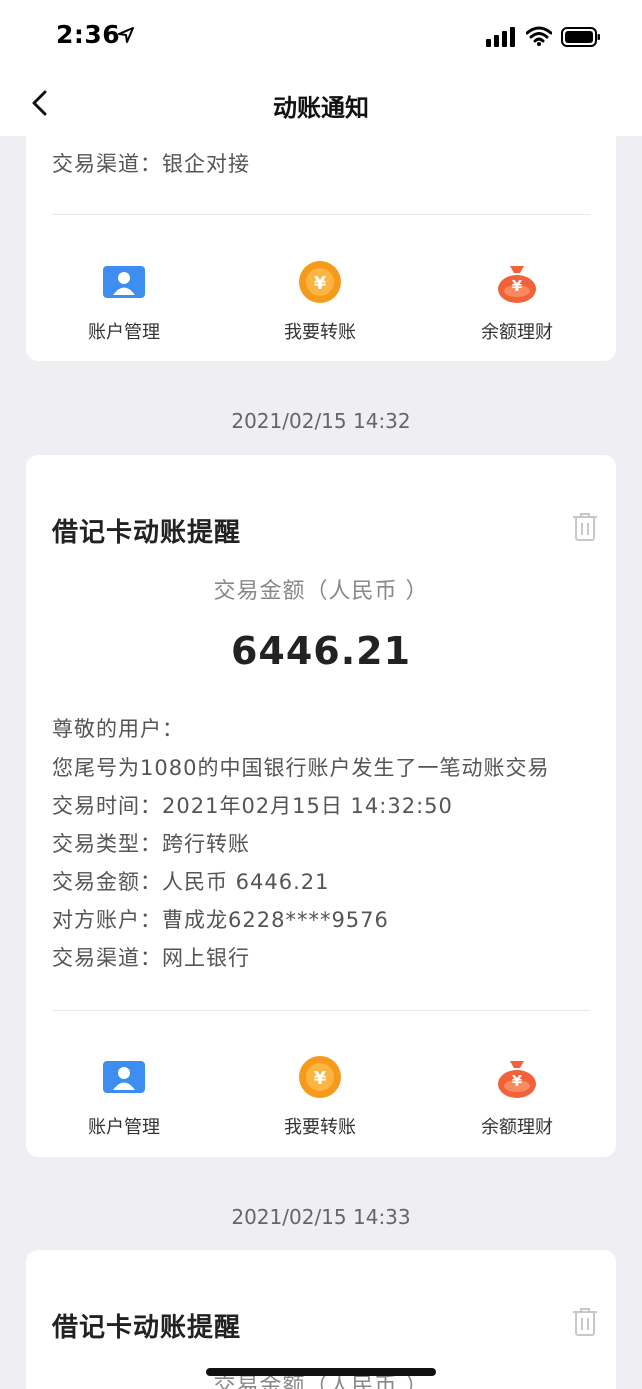 This screenshot has height=1389, width=642. I want to click on channel-line: 交易渠道：网上银行, so click(151, 958).